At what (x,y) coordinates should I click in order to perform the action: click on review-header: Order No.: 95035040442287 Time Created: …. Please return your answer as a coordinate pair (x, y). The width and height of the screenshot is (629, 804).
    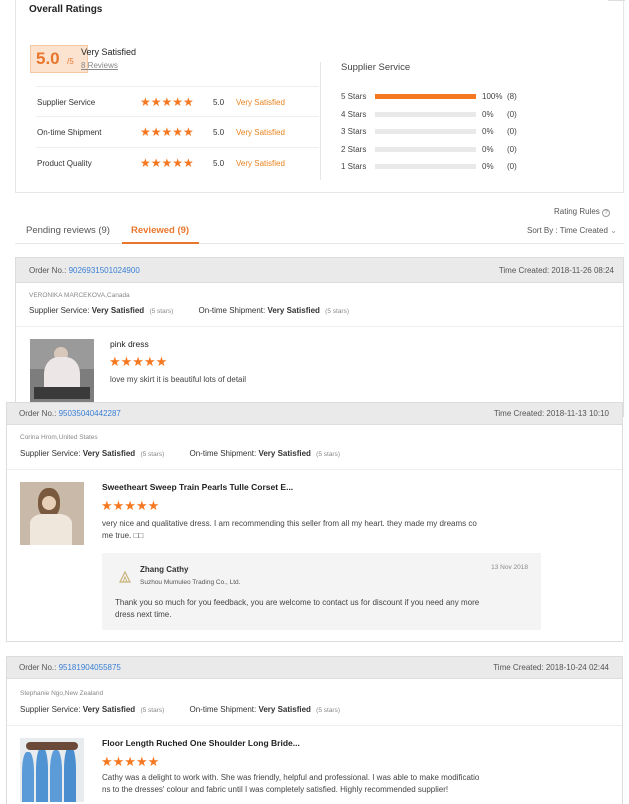
    Looking at the image, I should click on (314, 414).